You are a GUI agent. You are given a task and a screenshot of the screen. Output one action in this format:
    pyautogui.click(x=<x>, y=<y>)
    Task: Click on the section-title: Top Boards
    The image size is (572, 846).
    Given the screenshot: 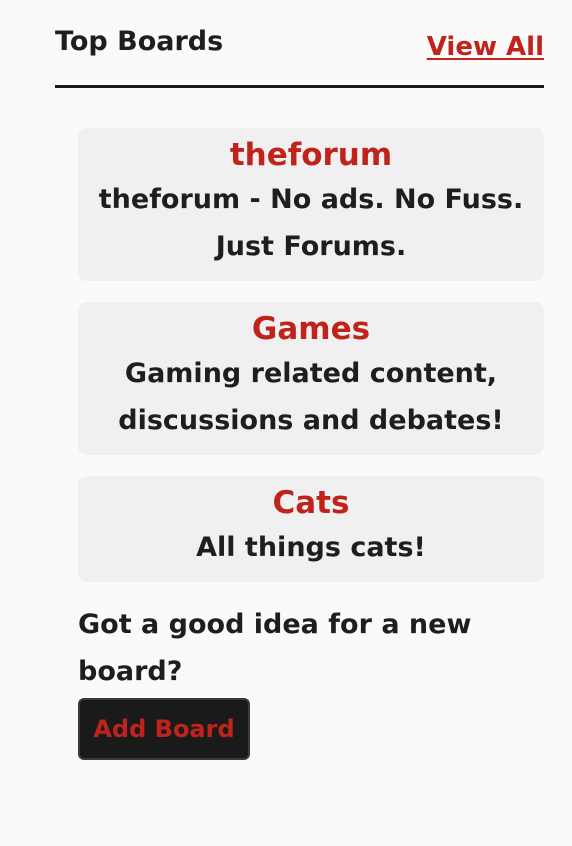 What is the action you would take?
    pyautogui.click(x=139, y=41)
    